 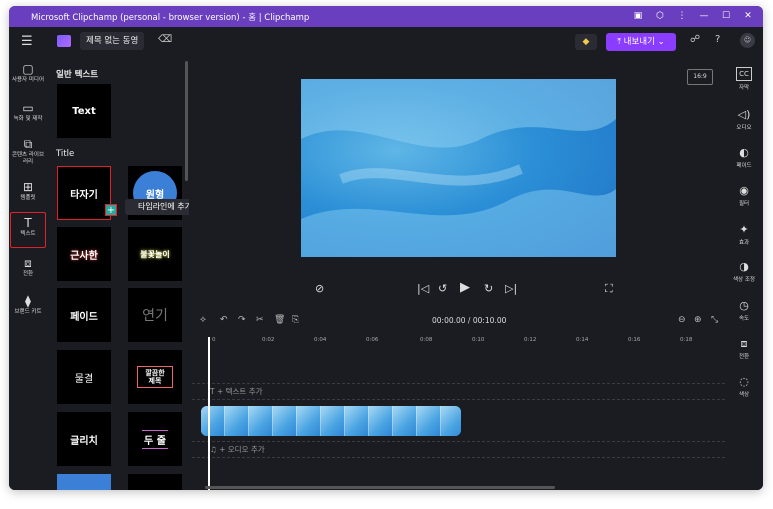 What do you see at coordinates (582, 340) in the screenshot?
I see `ruler-mark: 0:14` at bounding box center [582, 340].